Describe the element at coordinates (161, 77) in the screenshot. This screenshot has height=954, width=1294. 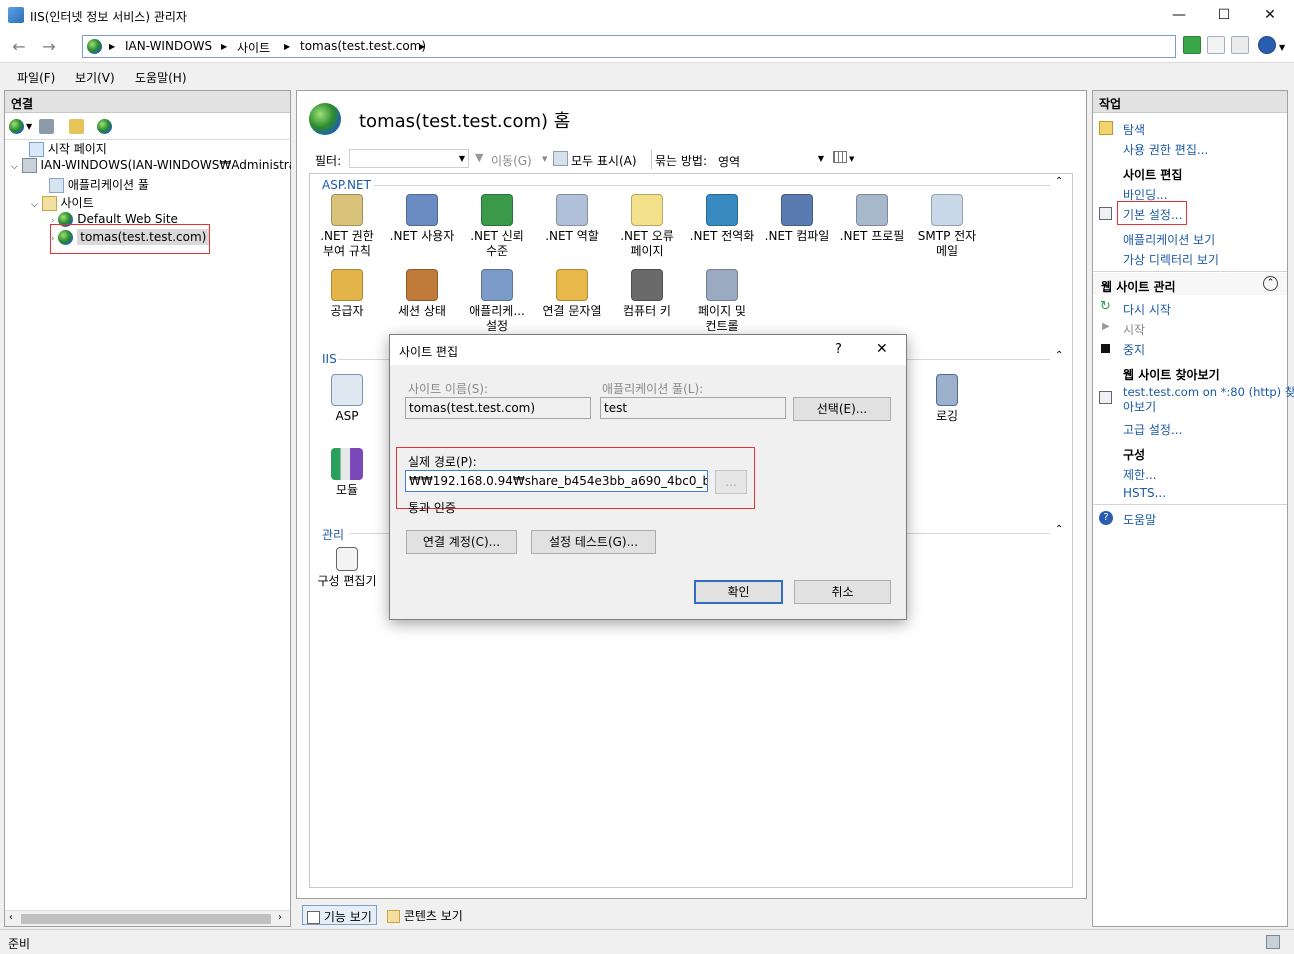
I see `menu-help: 도움말(H)` at that location.